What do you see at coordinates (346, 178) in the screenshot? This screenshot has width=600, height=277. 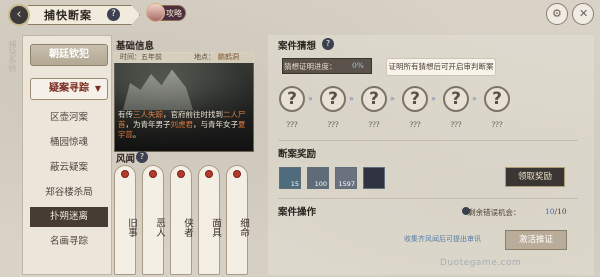 I see `coin-icon: 1597` at bounding box center [346, 178].